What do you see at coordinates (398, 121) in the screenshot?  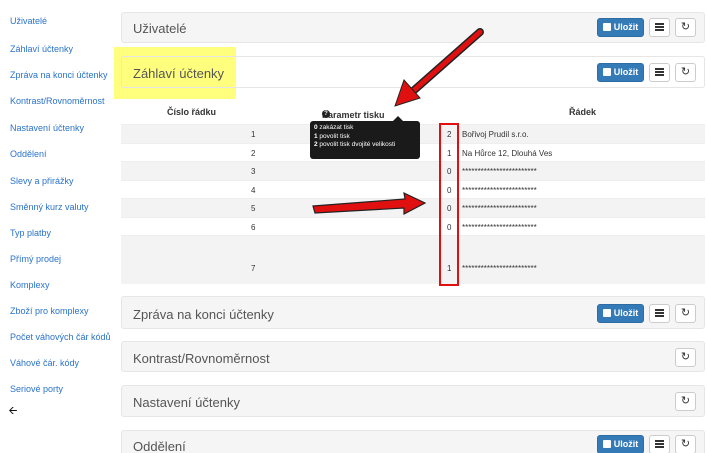 I see `annotation-arrows` at bounding box center [398, 121].